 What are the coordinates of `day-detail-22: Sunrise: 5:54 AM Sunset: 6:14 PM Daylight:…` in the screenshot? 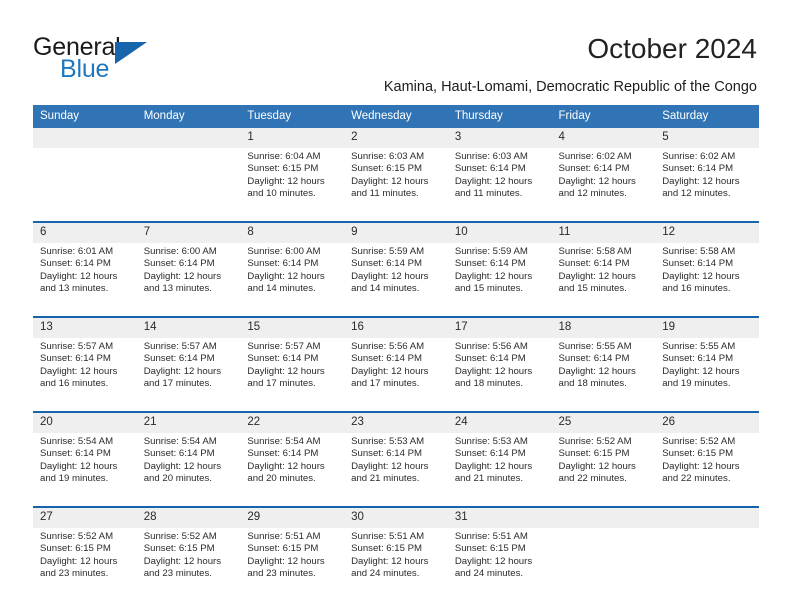 It's located at (292, 469).